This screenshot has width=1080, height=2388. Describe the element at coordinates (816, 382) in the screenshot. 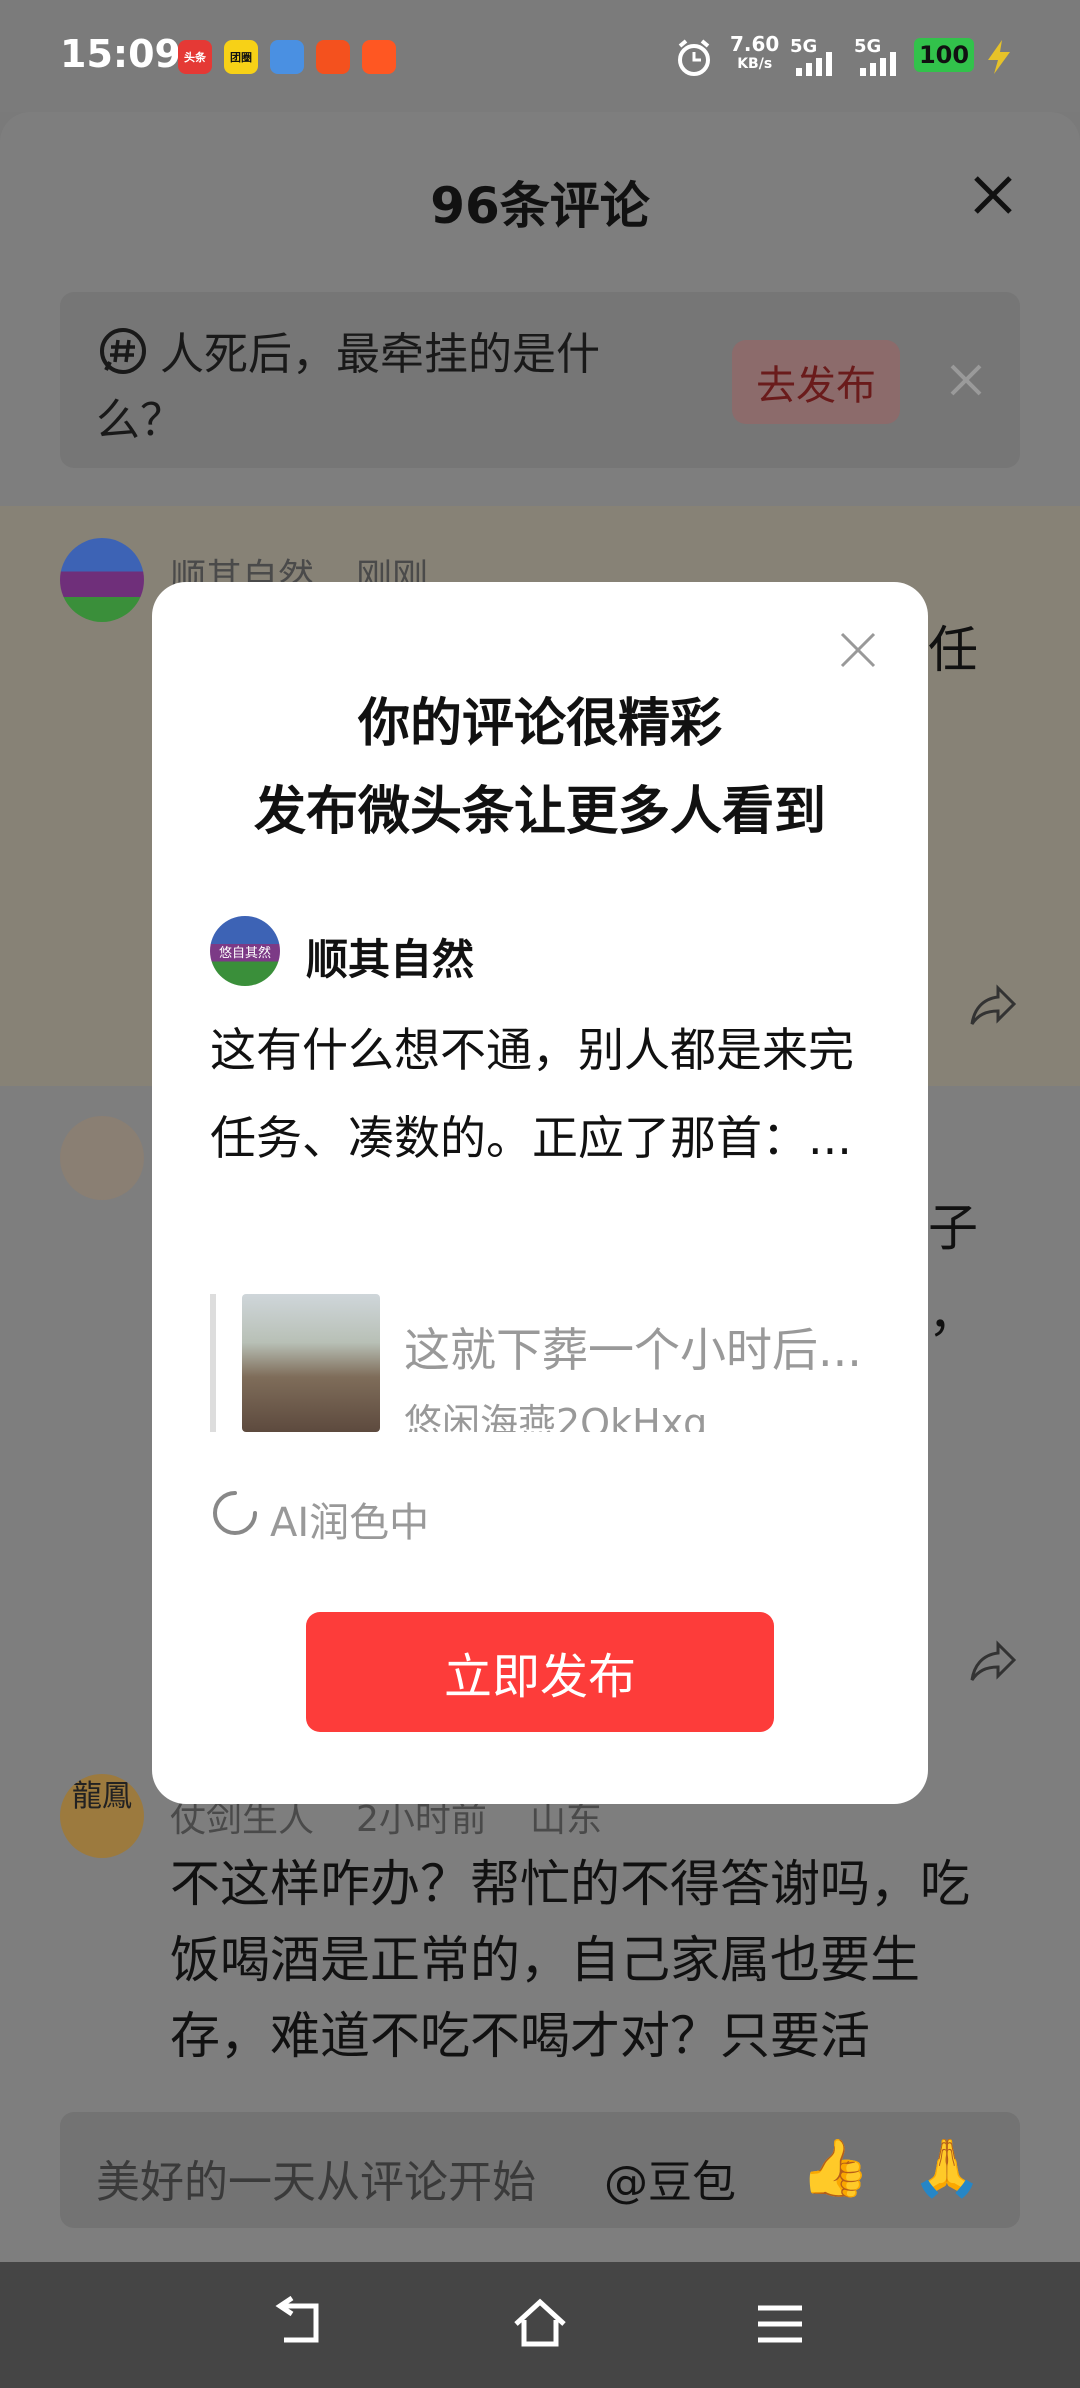

I see `topic-publish-button: 去发布` at that location.